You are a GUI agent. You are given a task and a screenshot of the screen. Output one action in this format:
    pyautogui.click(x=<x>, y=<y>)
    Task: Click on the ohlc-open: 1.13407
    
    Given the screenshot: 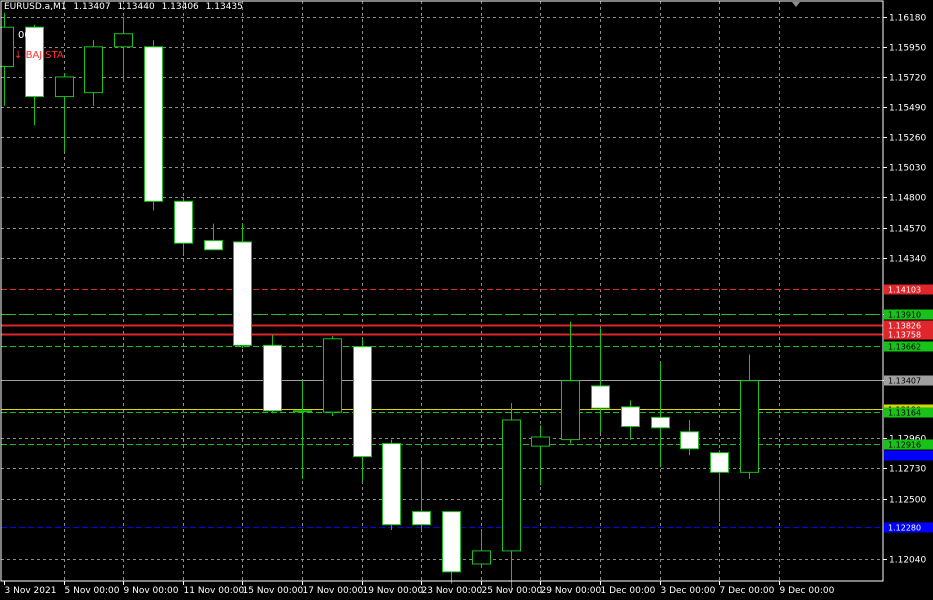 What is the action you would take?
    pyautogui.click(x=92, y=7)
    